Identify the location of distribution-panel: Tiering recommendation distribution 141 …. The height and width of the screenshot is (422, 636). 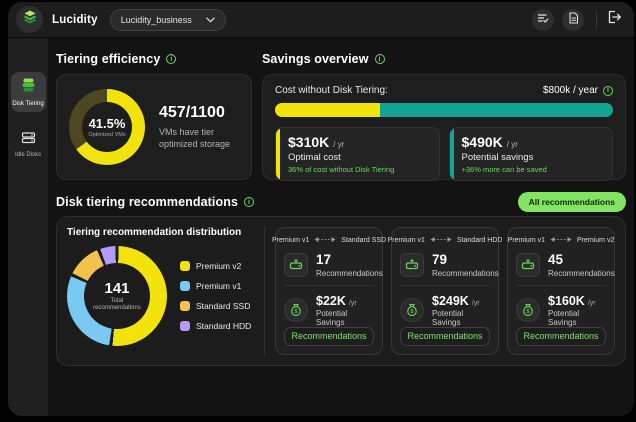
(166, 291).